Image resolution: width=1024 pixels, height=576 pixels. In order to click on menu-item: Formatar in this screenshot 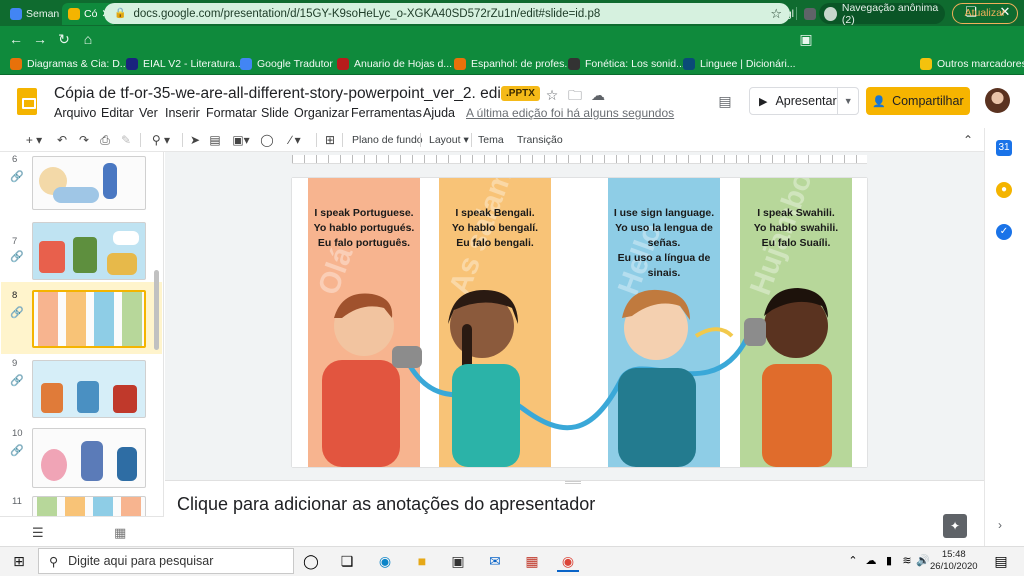, I will do `click(231, 113)`.